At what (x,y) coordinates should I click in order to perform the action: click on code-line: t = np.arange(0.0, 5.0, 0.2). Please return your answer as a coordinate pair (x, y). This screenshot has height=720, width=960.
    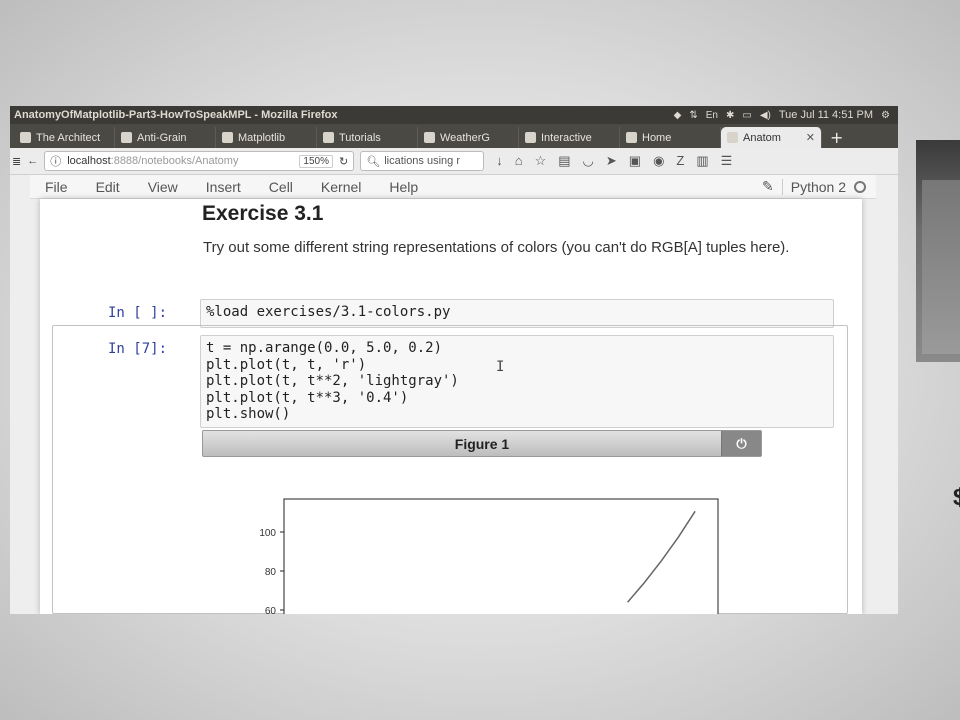
    Looking at the image, I should click on (324, 348).